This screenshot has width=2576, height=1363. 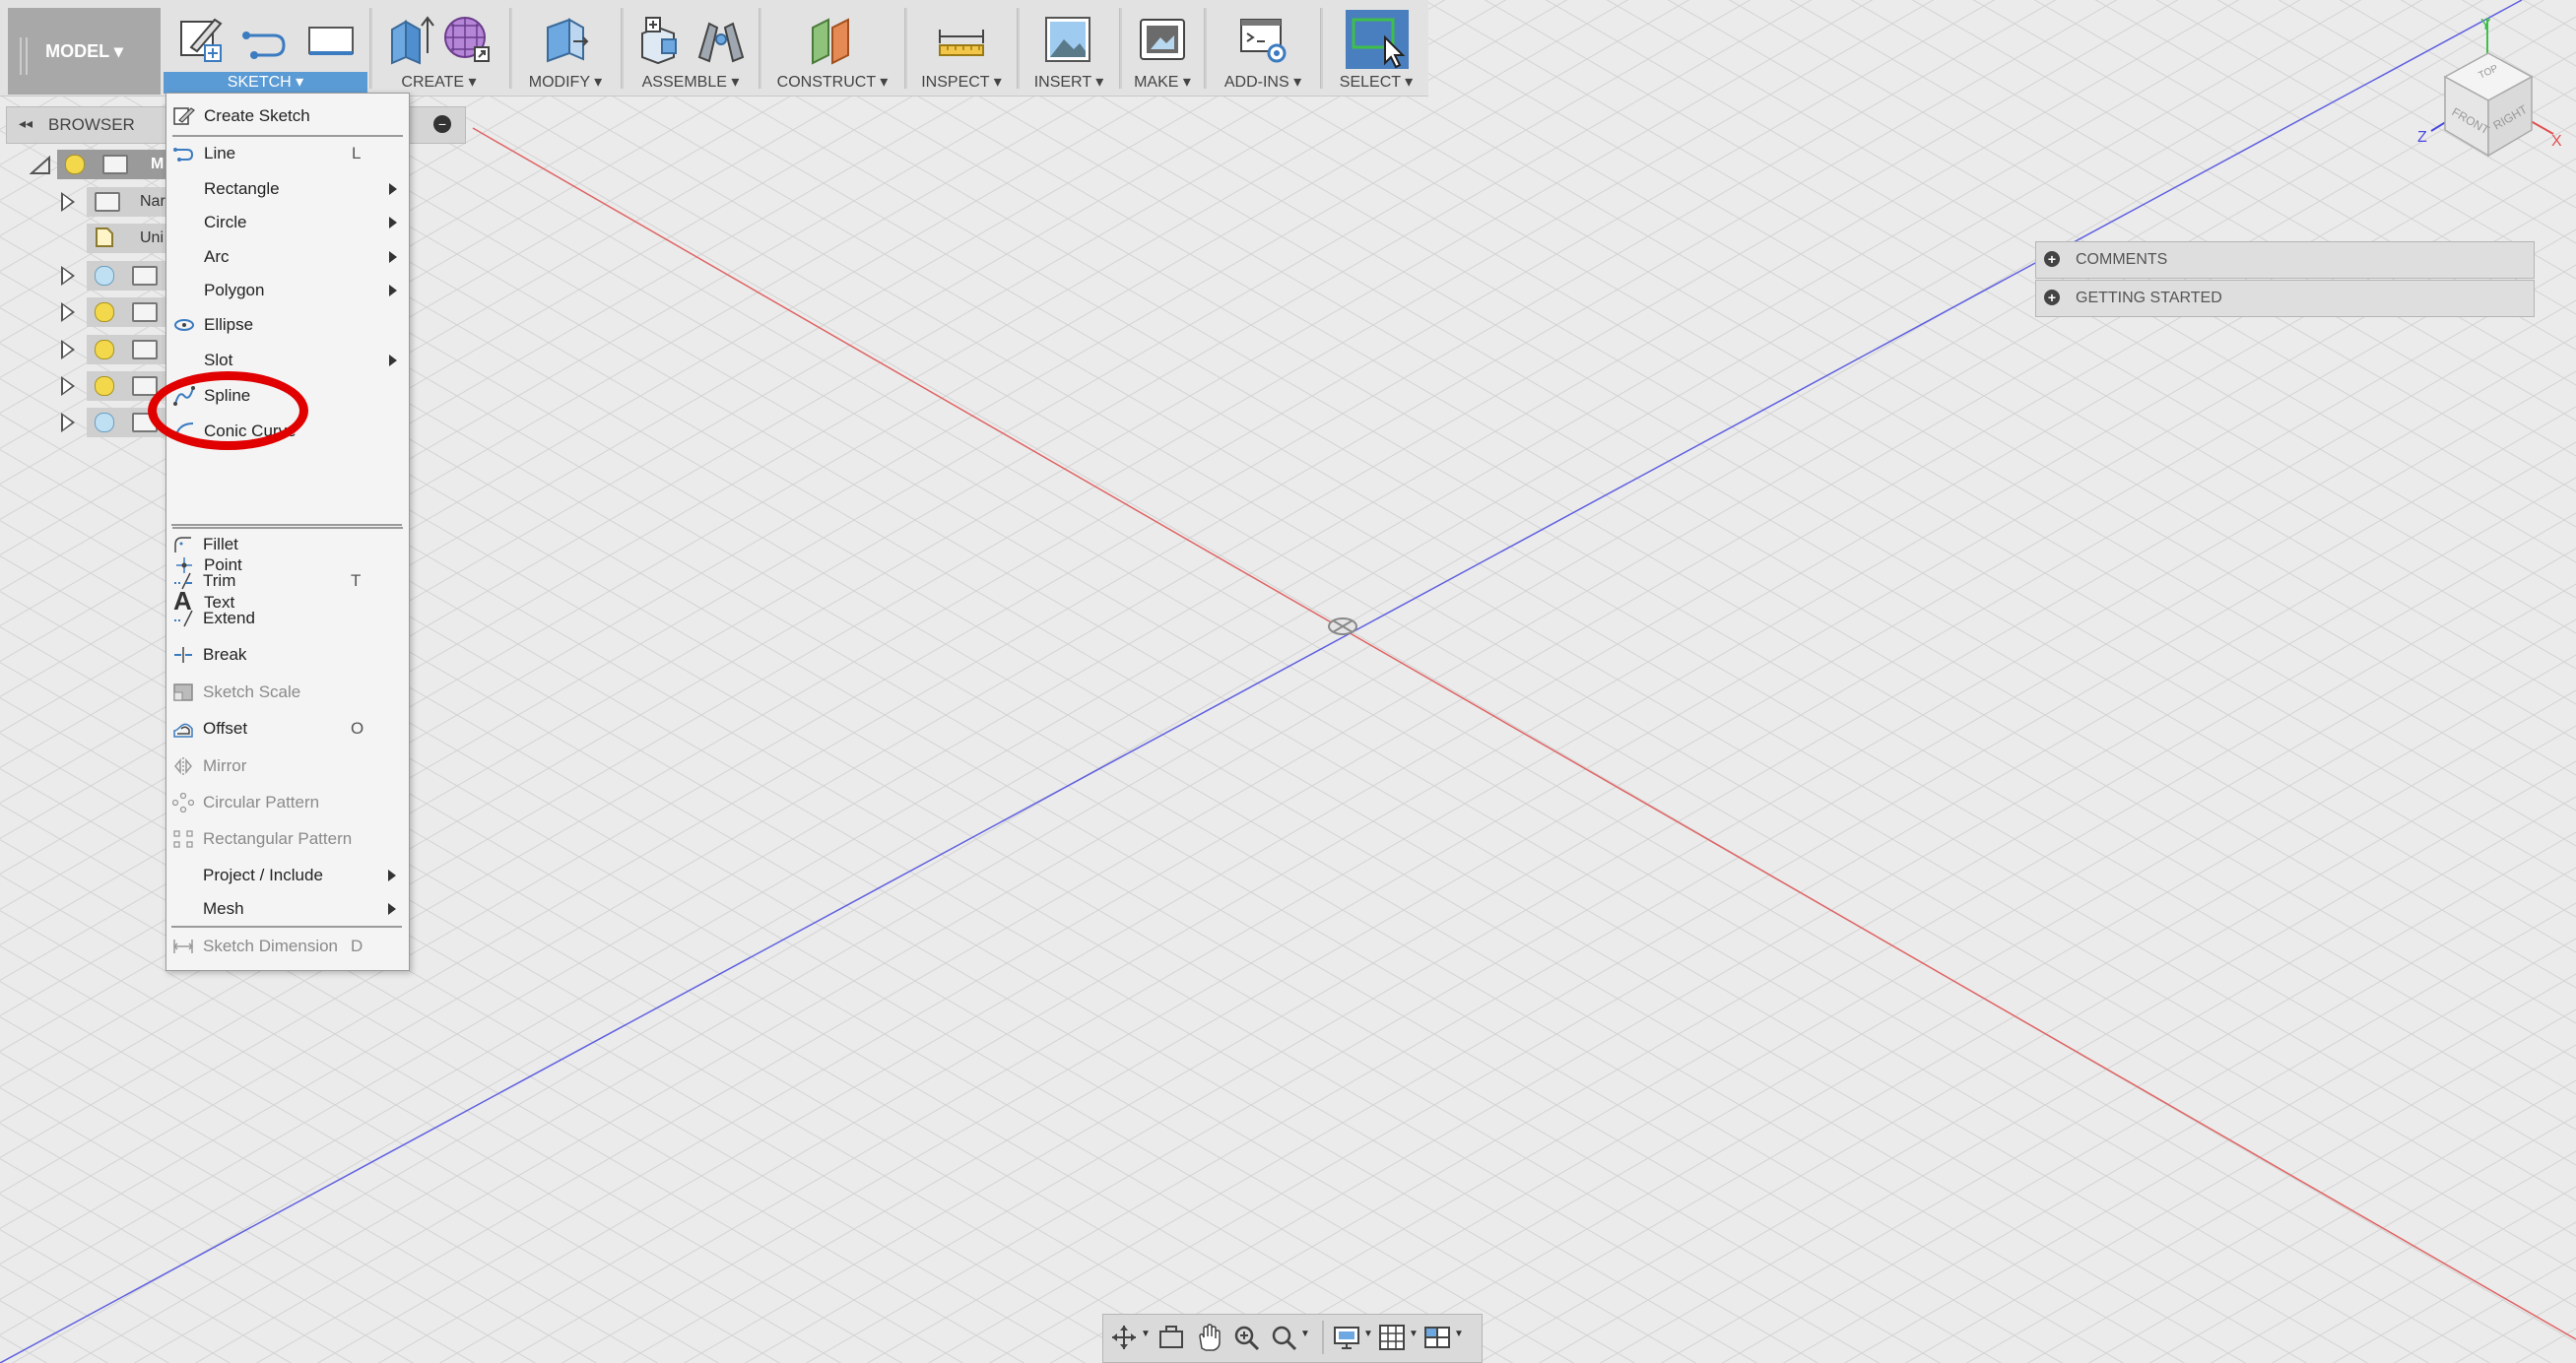 I want to click on toolbar-label-construct: CONSTRUCT ▾, so click(x=832, y=83).